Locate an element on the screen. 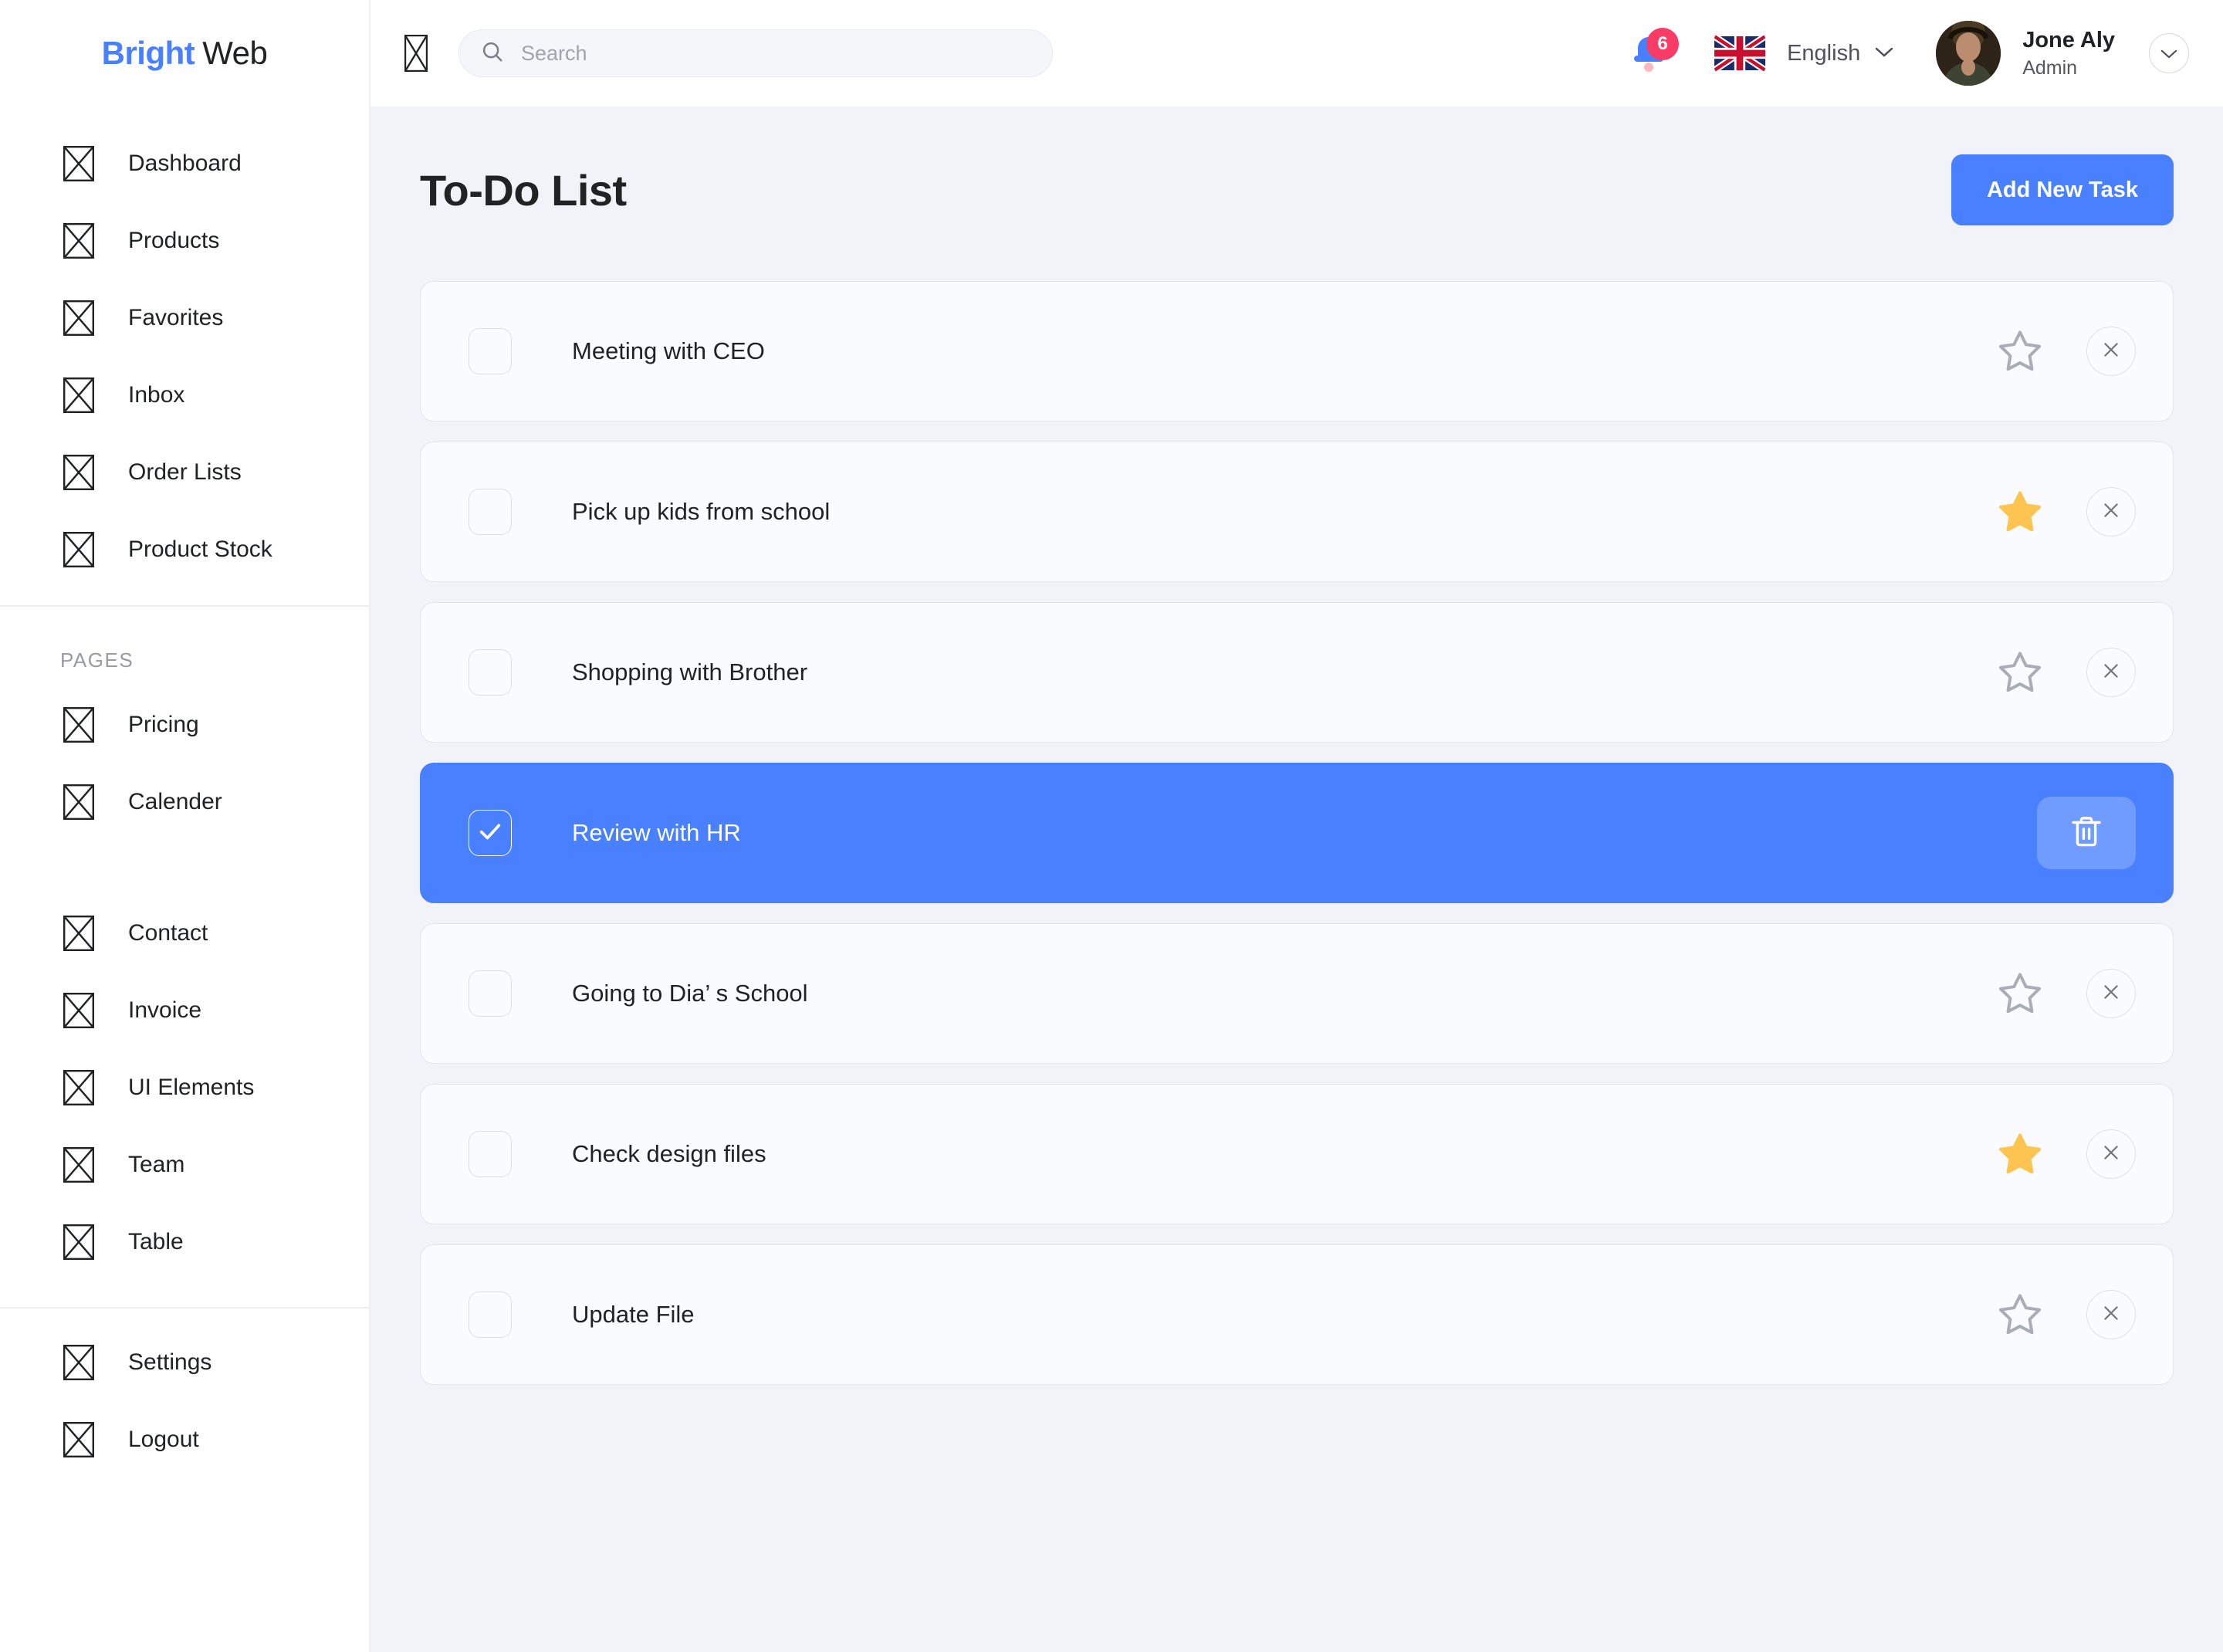 Image resolution: width=2223 pixels, height=1652 pixels. task-row: Update File is located at coordinates (1297, 1314).